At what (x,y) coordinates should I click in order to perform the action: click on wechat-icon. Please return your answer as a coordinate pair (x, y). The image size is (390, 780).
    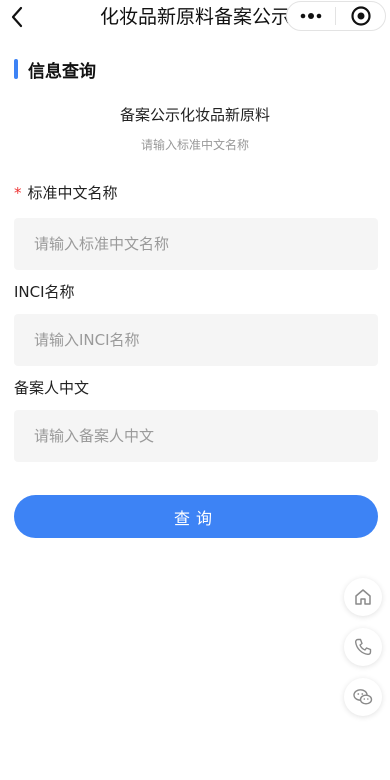
    Looking at the image, I should click on (363, 697).